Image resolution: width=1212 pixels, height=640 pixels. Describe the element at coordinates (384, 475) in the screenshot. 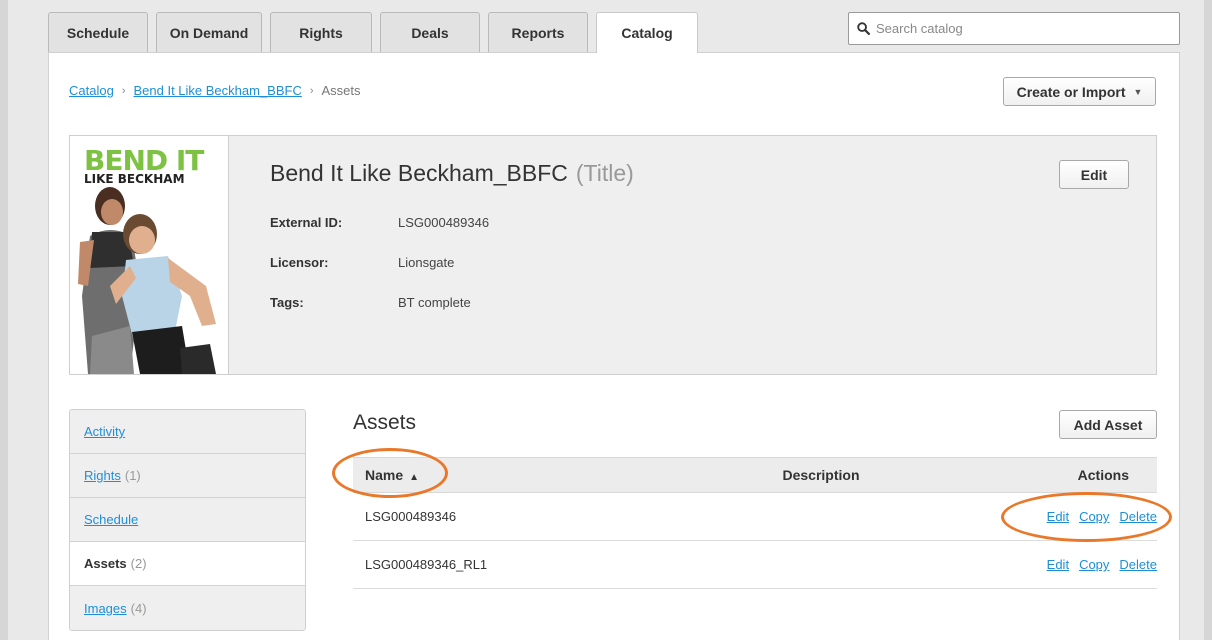

I see `column-header-name-label: Name` at that location.